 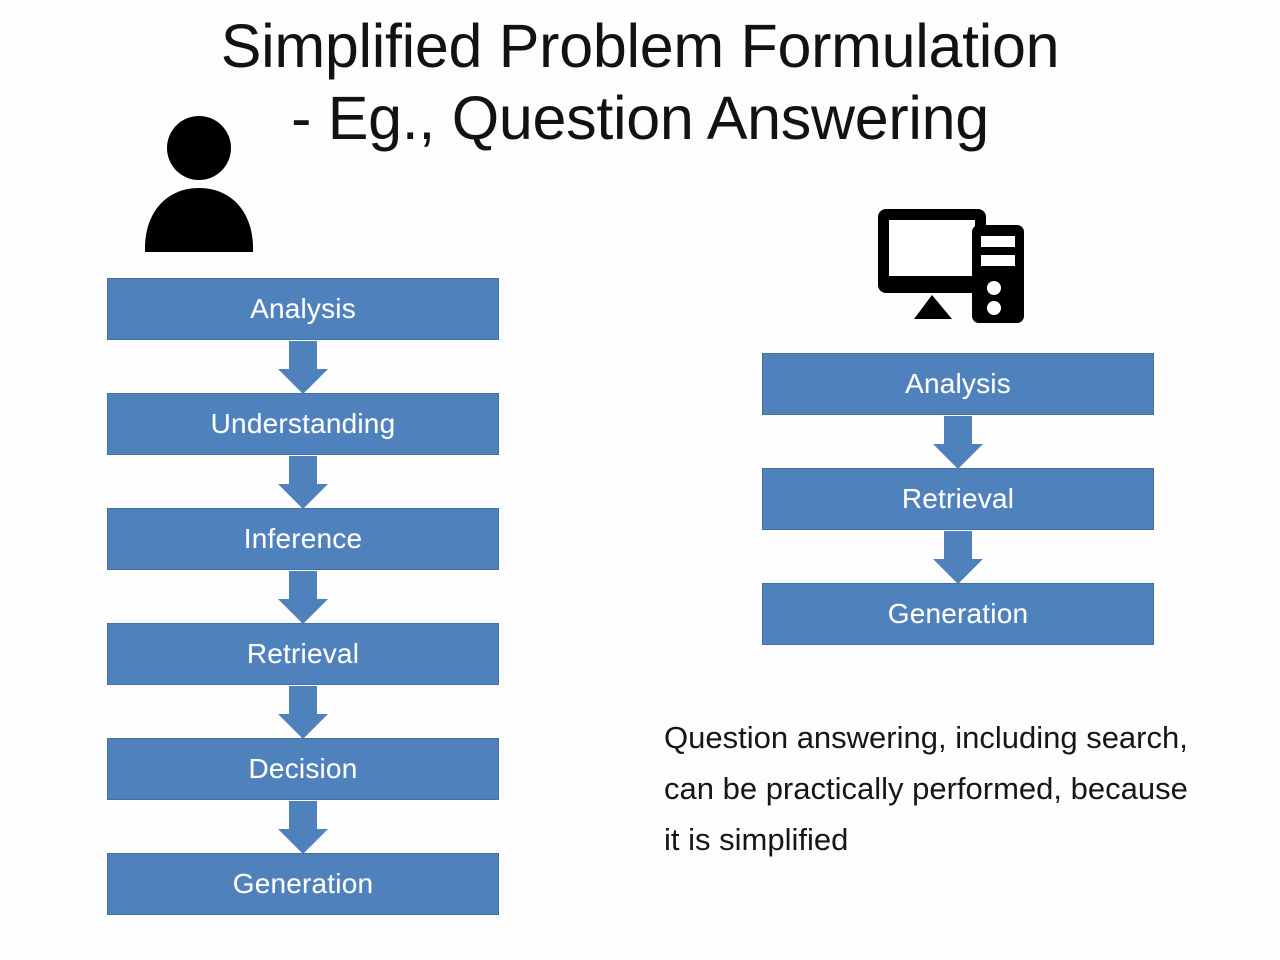 What do you see at coordinates (303, 796) in the screenshot?
I see `flow-step-decision: Decision` at bounding box center [303, 796].